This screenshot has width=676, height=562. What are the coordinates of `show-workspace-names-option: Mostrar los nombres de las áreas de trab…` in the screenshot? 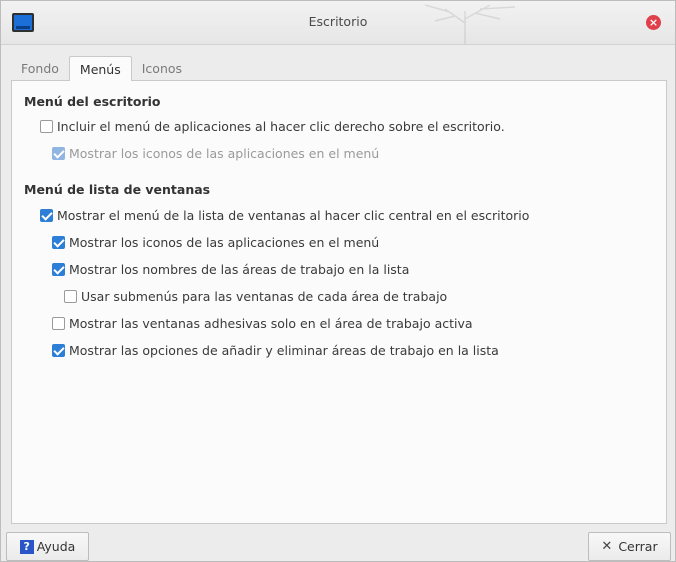 It's located at (230, 269).